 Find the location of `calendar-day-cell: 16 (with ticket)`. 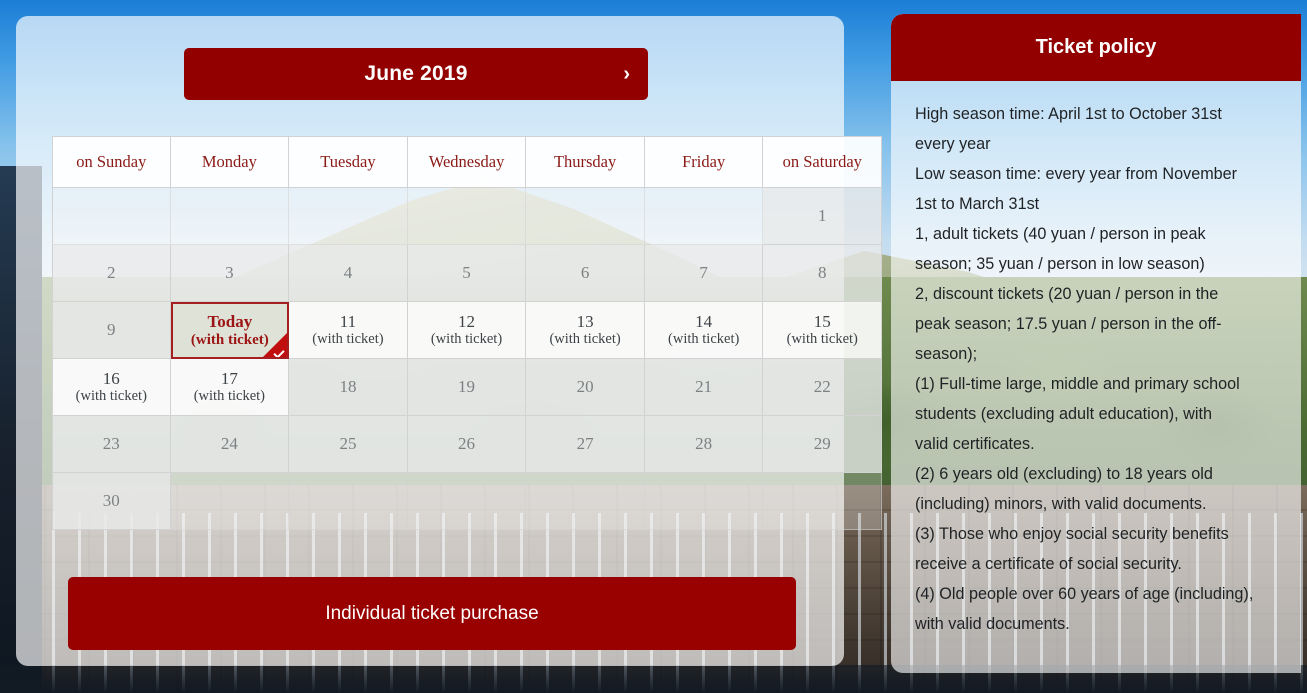

calendar-day-cell: 16 (with ticket) is located at coordinates (111, 387).